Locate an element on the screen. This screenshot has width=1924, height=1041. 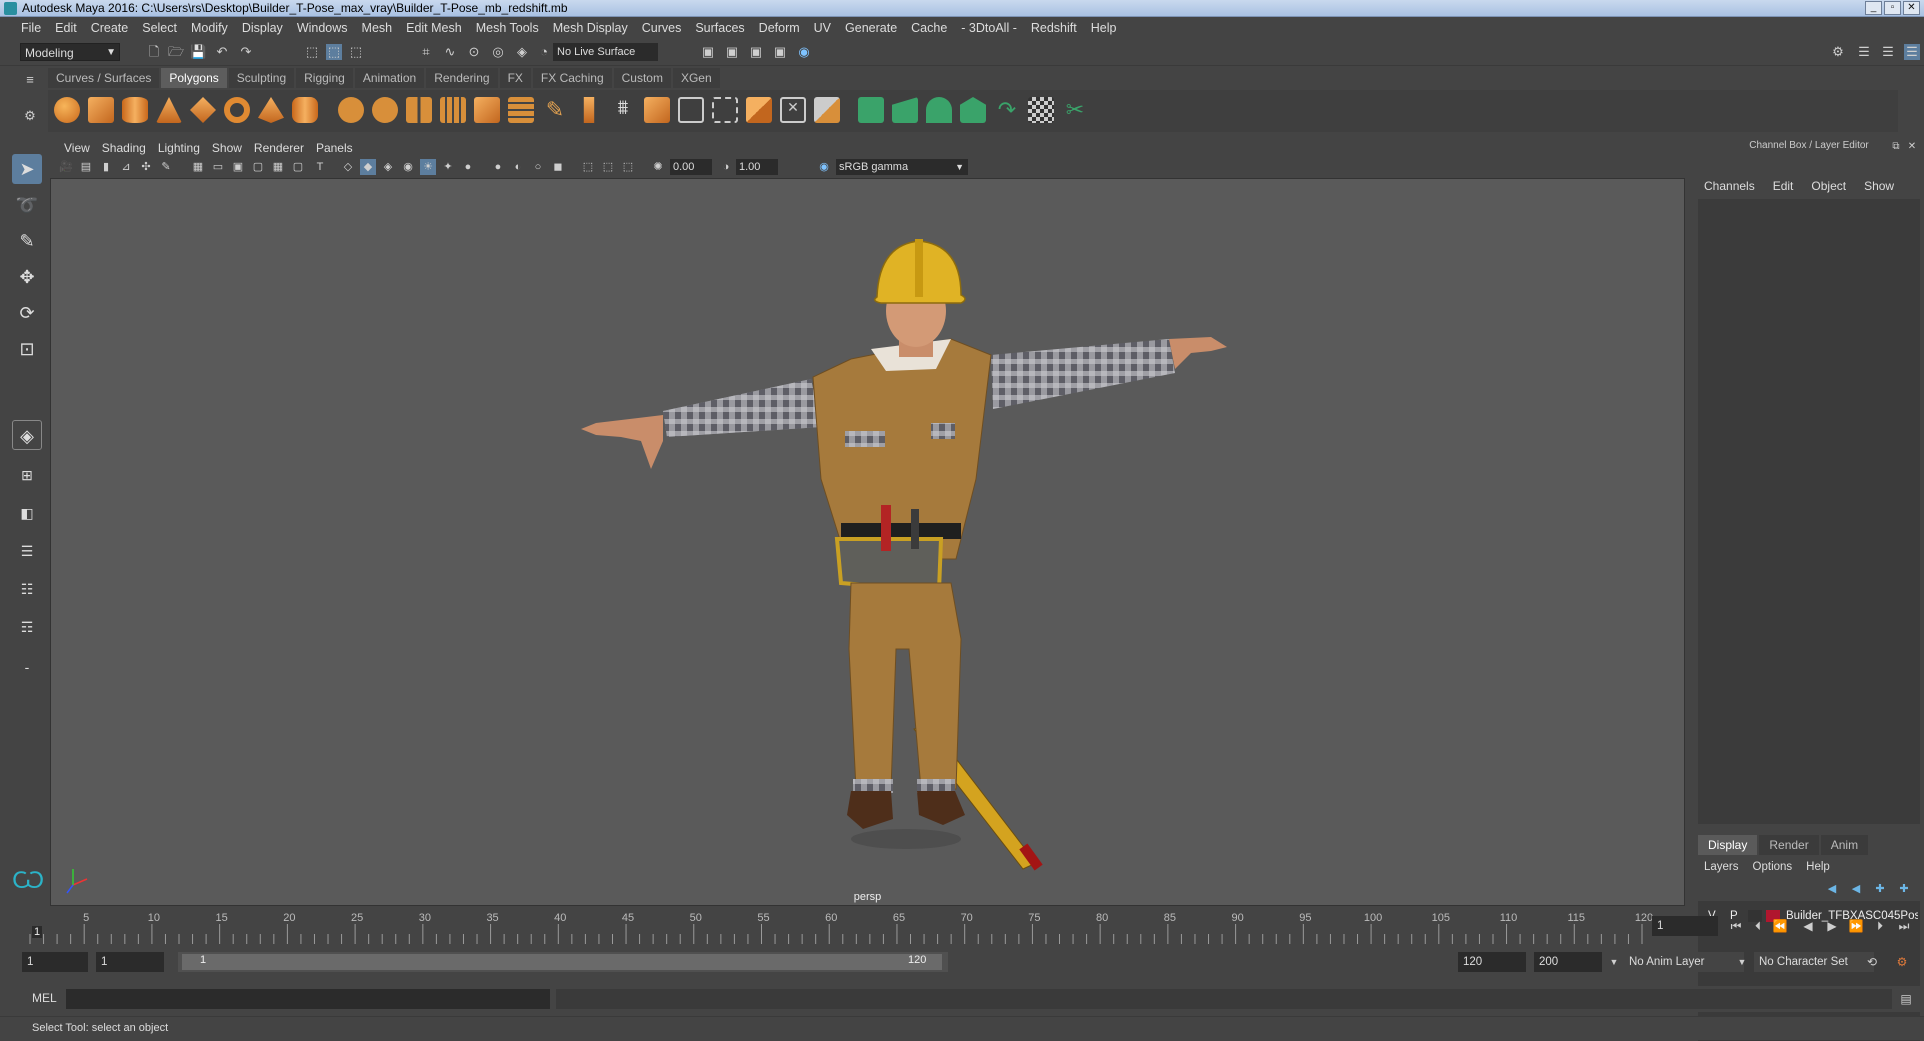
safe-action-icon: ▢ is located at coordinates (298, 167).